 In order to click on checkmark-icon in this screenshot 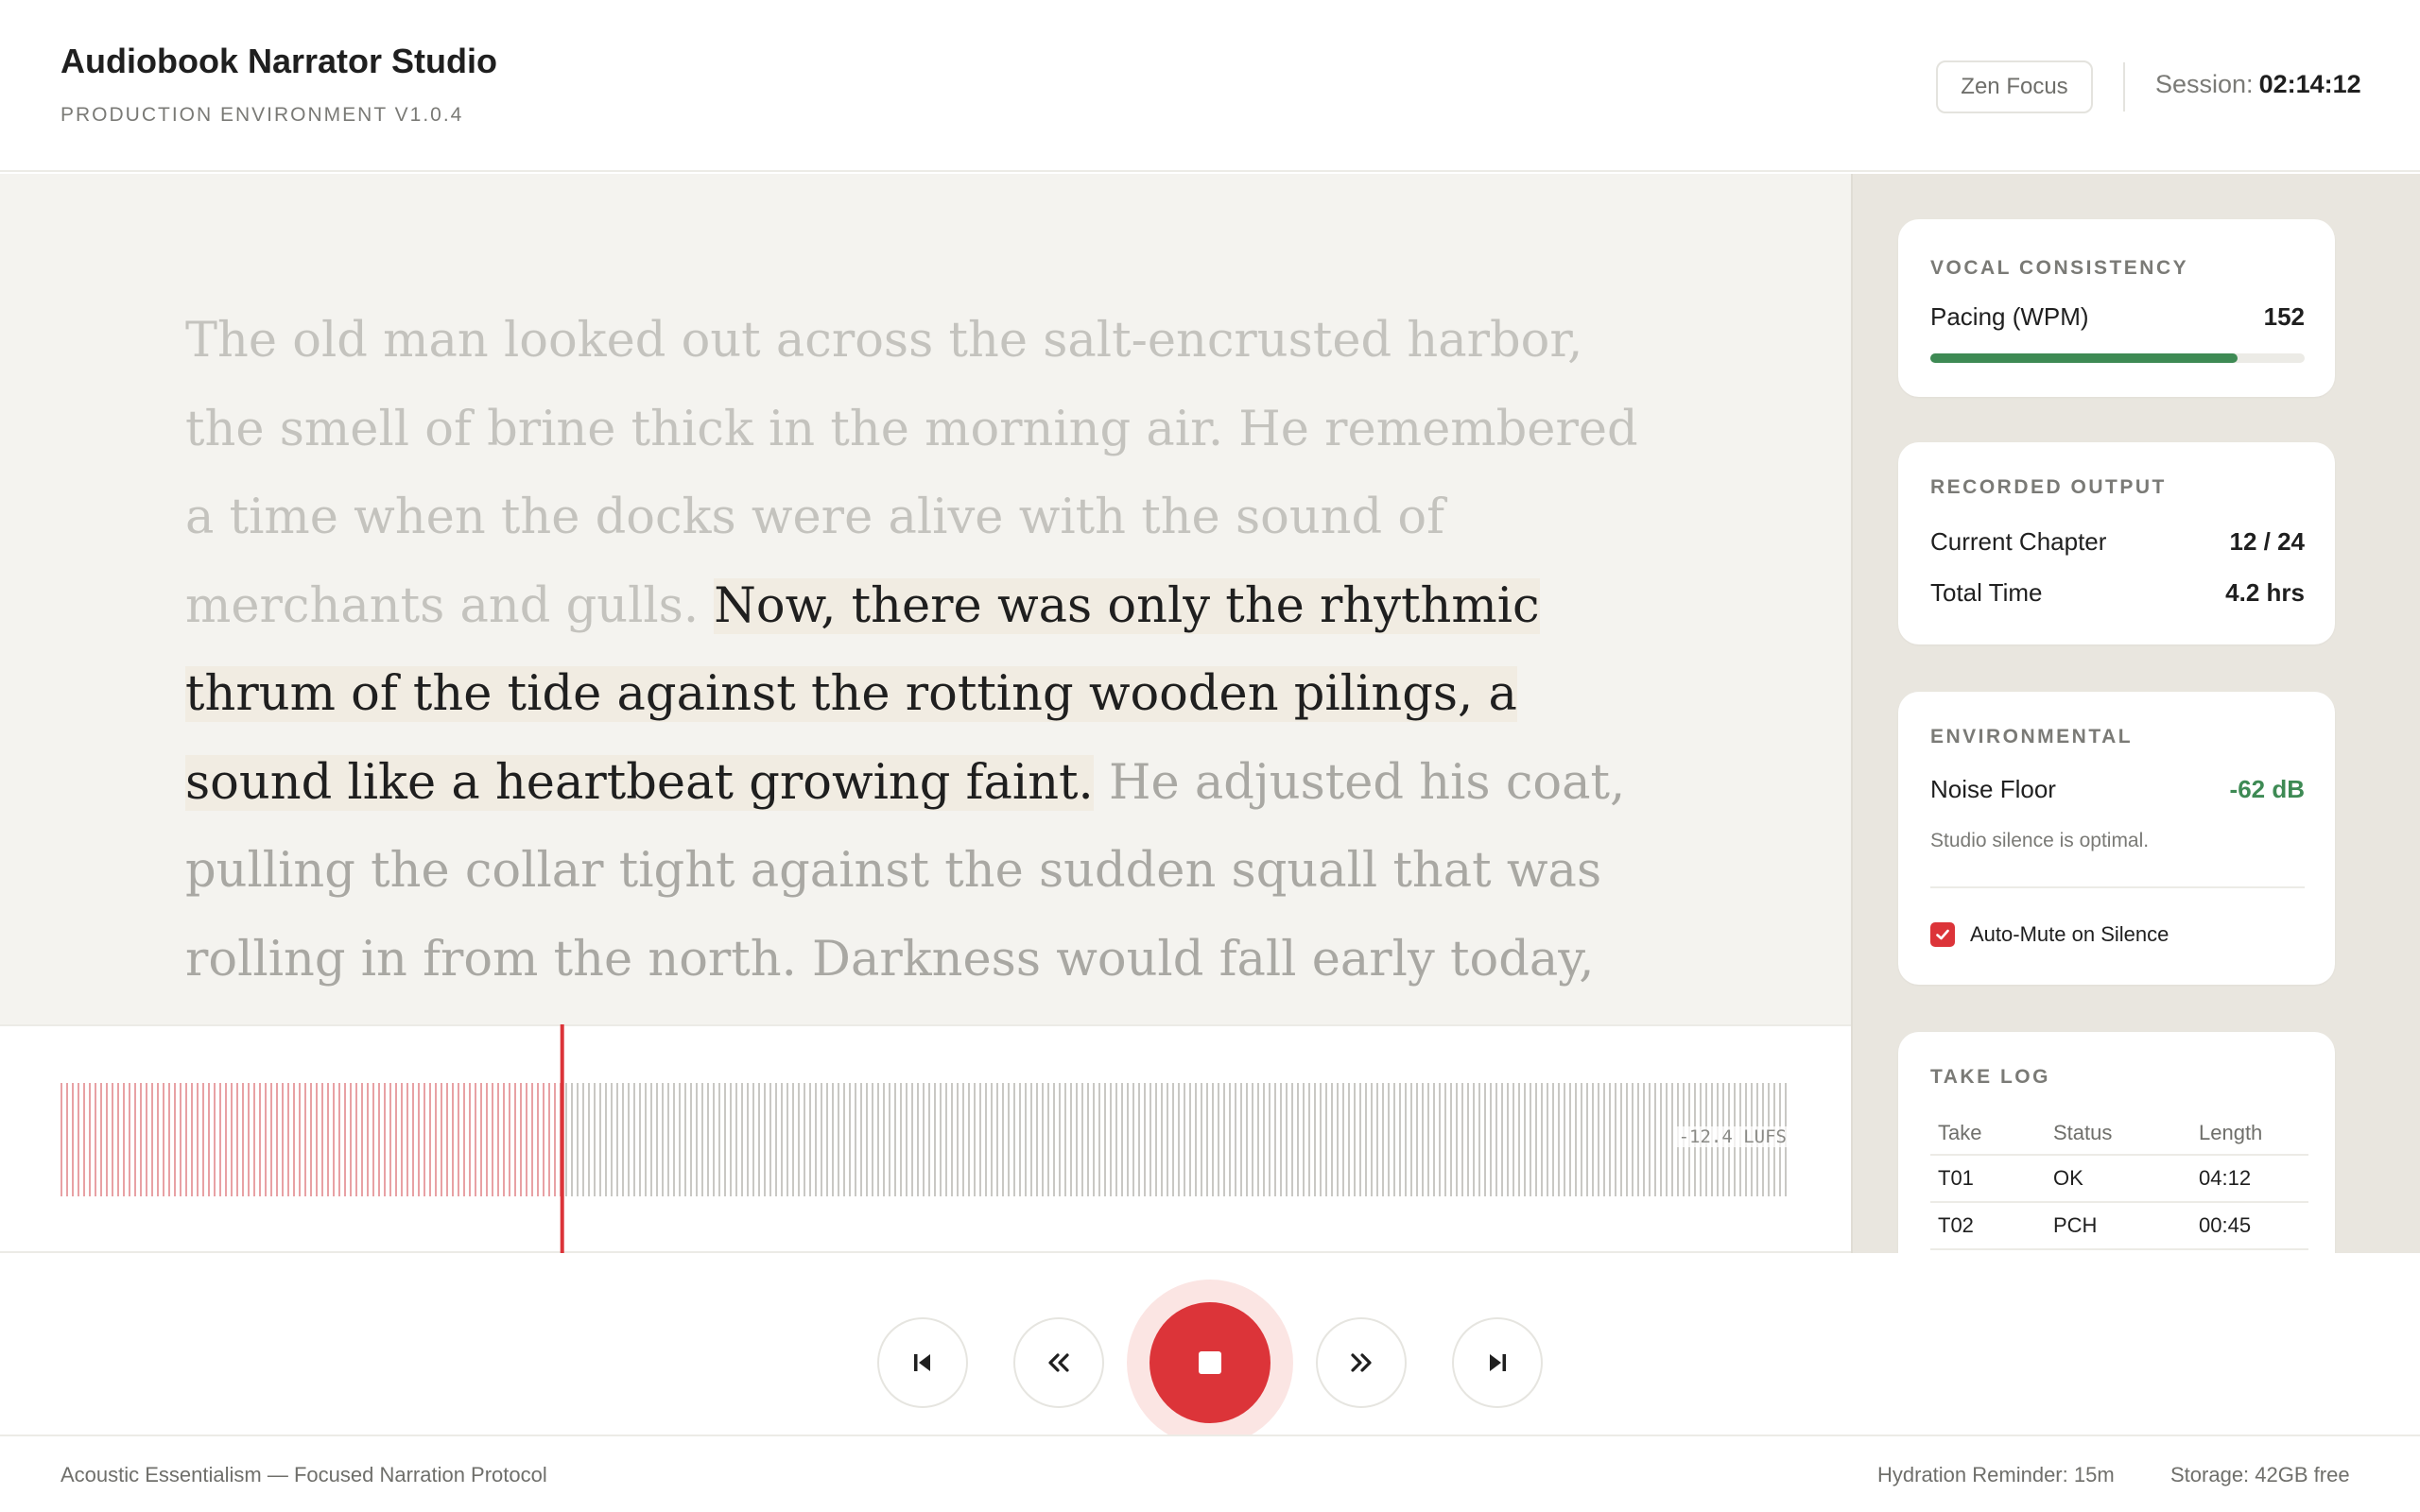, I will do `click(1942, 934)`.